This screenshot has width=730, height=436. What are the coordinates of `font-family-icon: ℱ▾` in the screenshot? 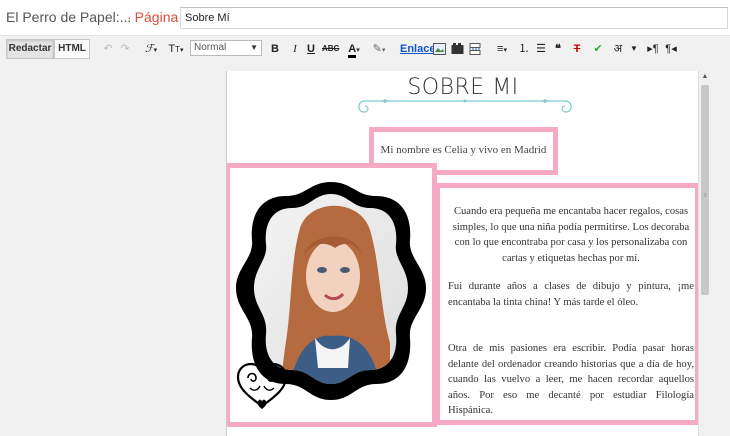 It's located at (151, 49).